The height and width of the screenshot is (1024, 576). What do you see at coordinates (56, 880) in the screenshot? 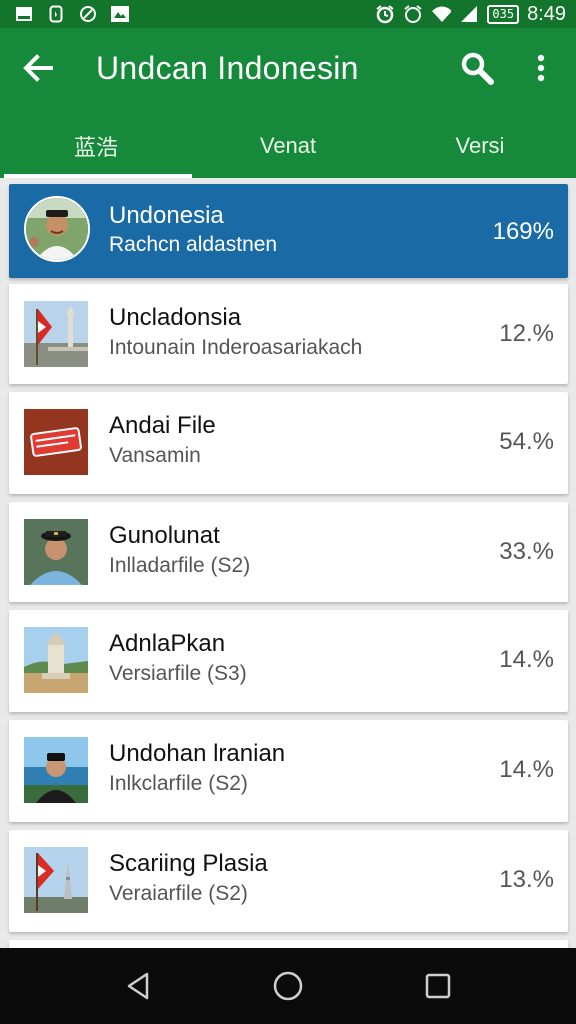
I see `flag-tower-icon` at bounding box center [56, 880].